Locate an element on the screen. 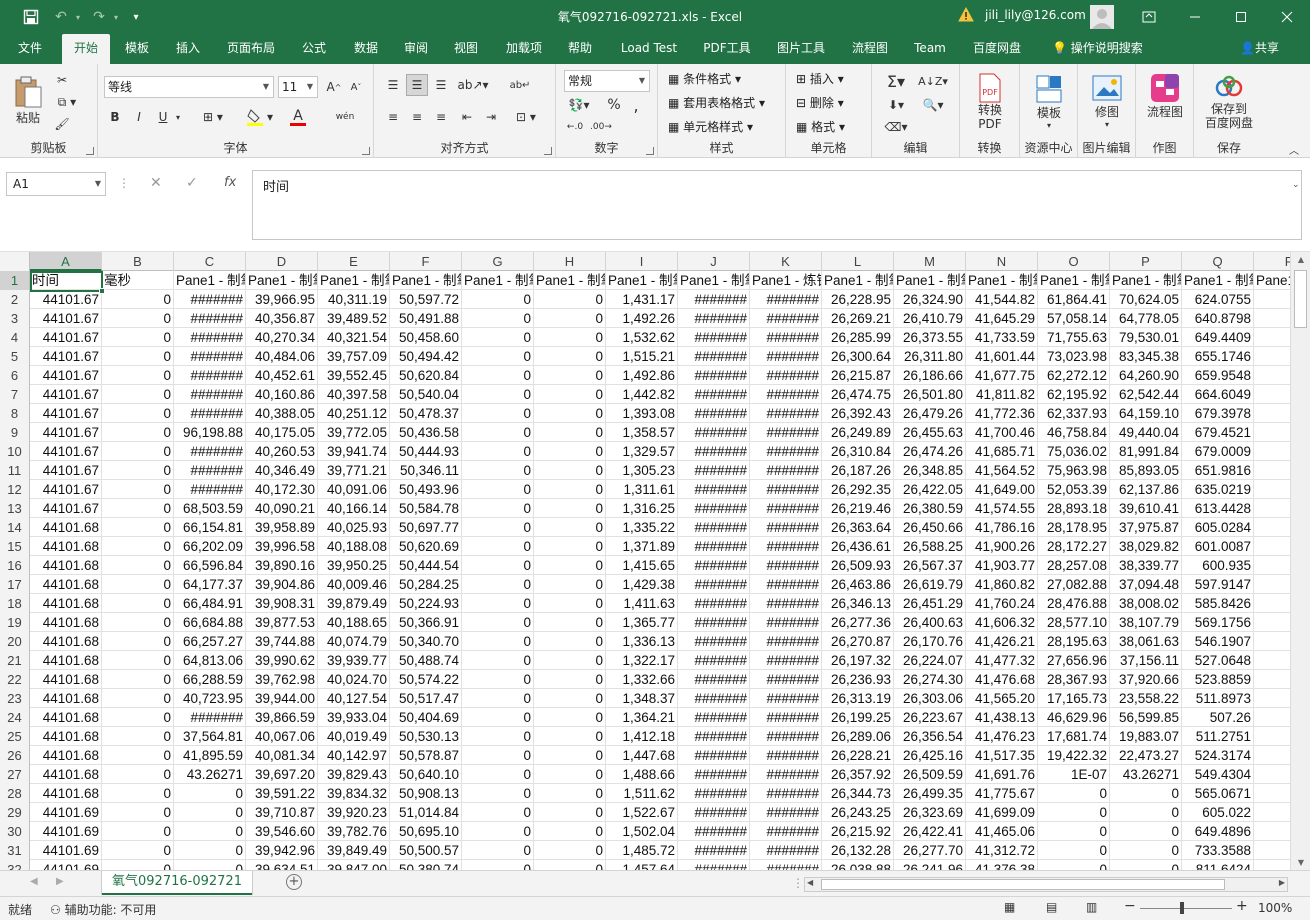 This screenshot has width=1310, height=920. cell: 50,224.93 is located at coordinates (426, 603).